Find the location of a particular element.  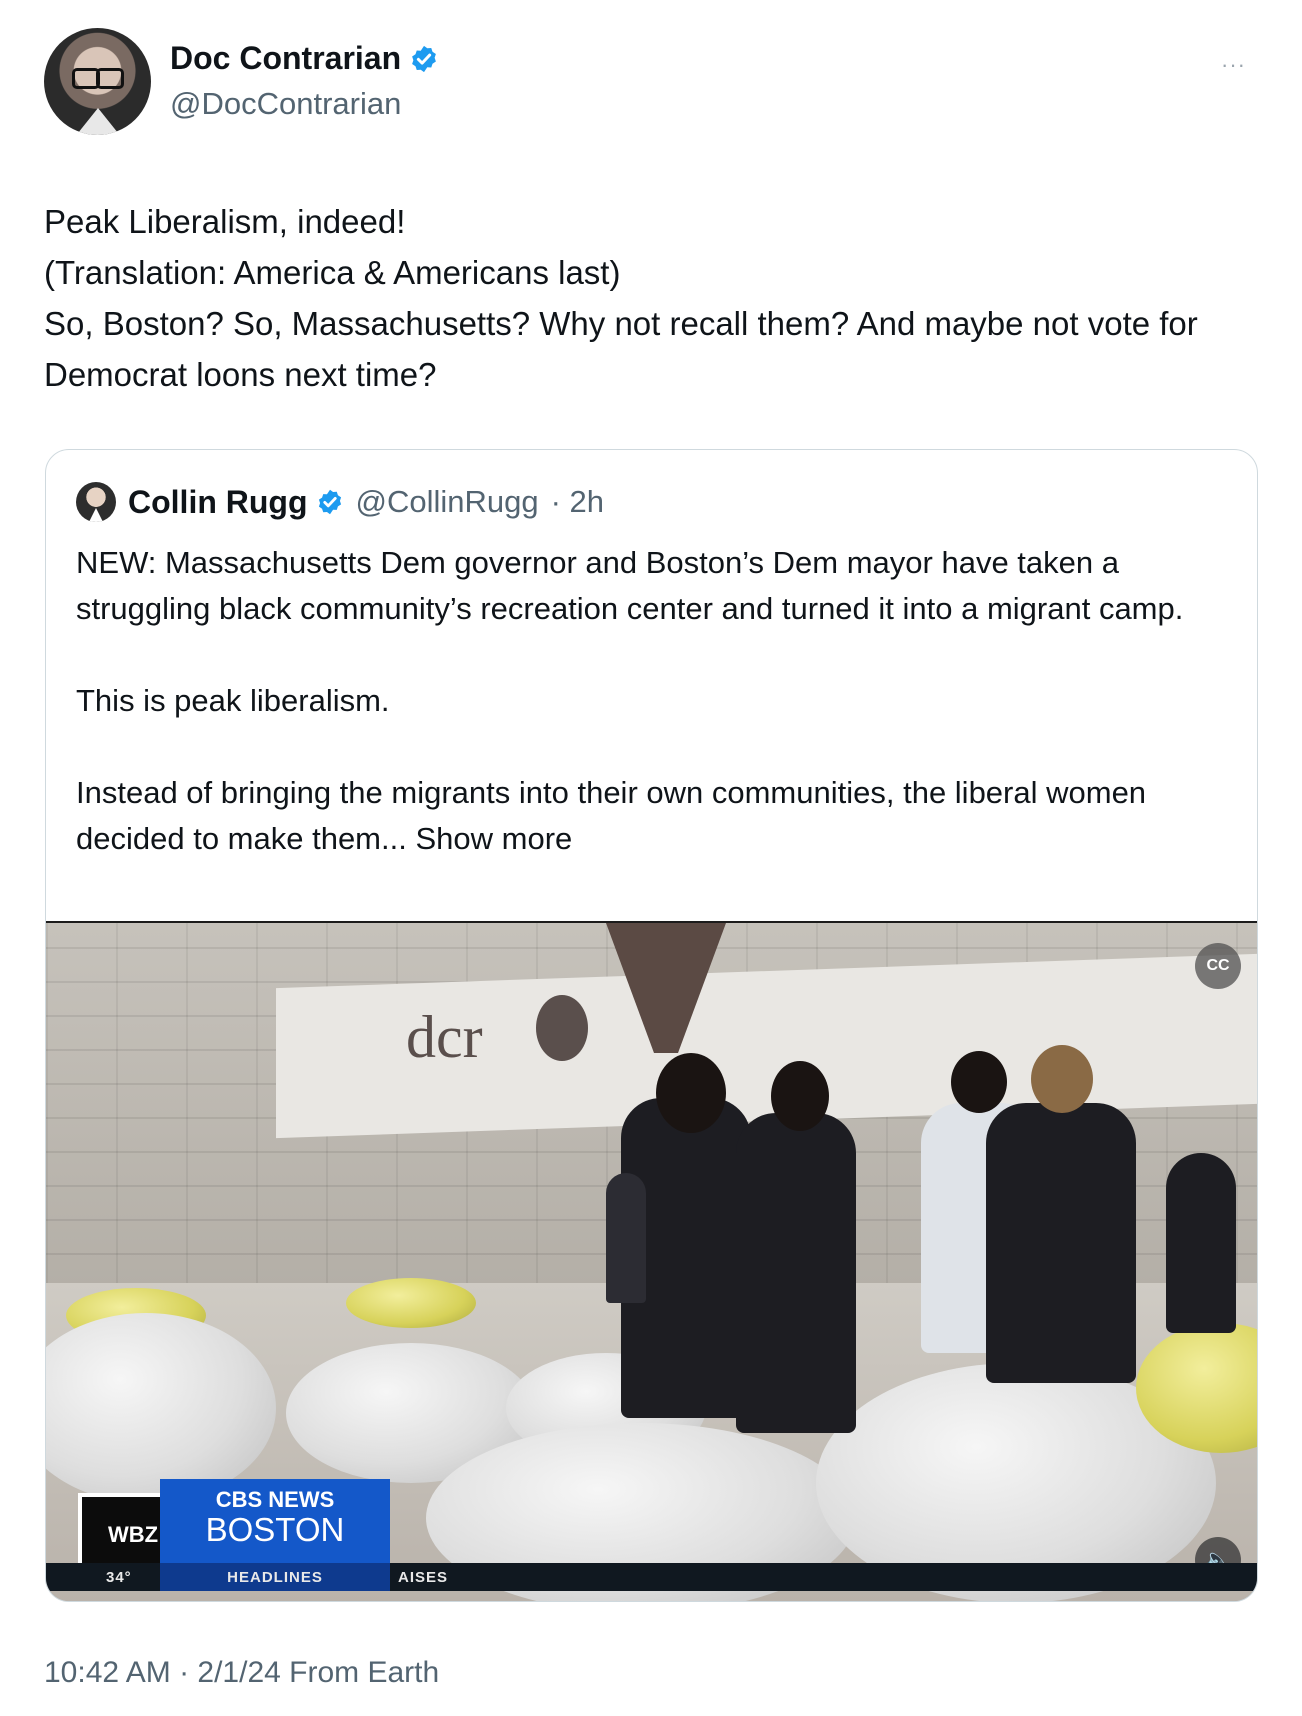

author-avatar is located at coordinates (97, 81).